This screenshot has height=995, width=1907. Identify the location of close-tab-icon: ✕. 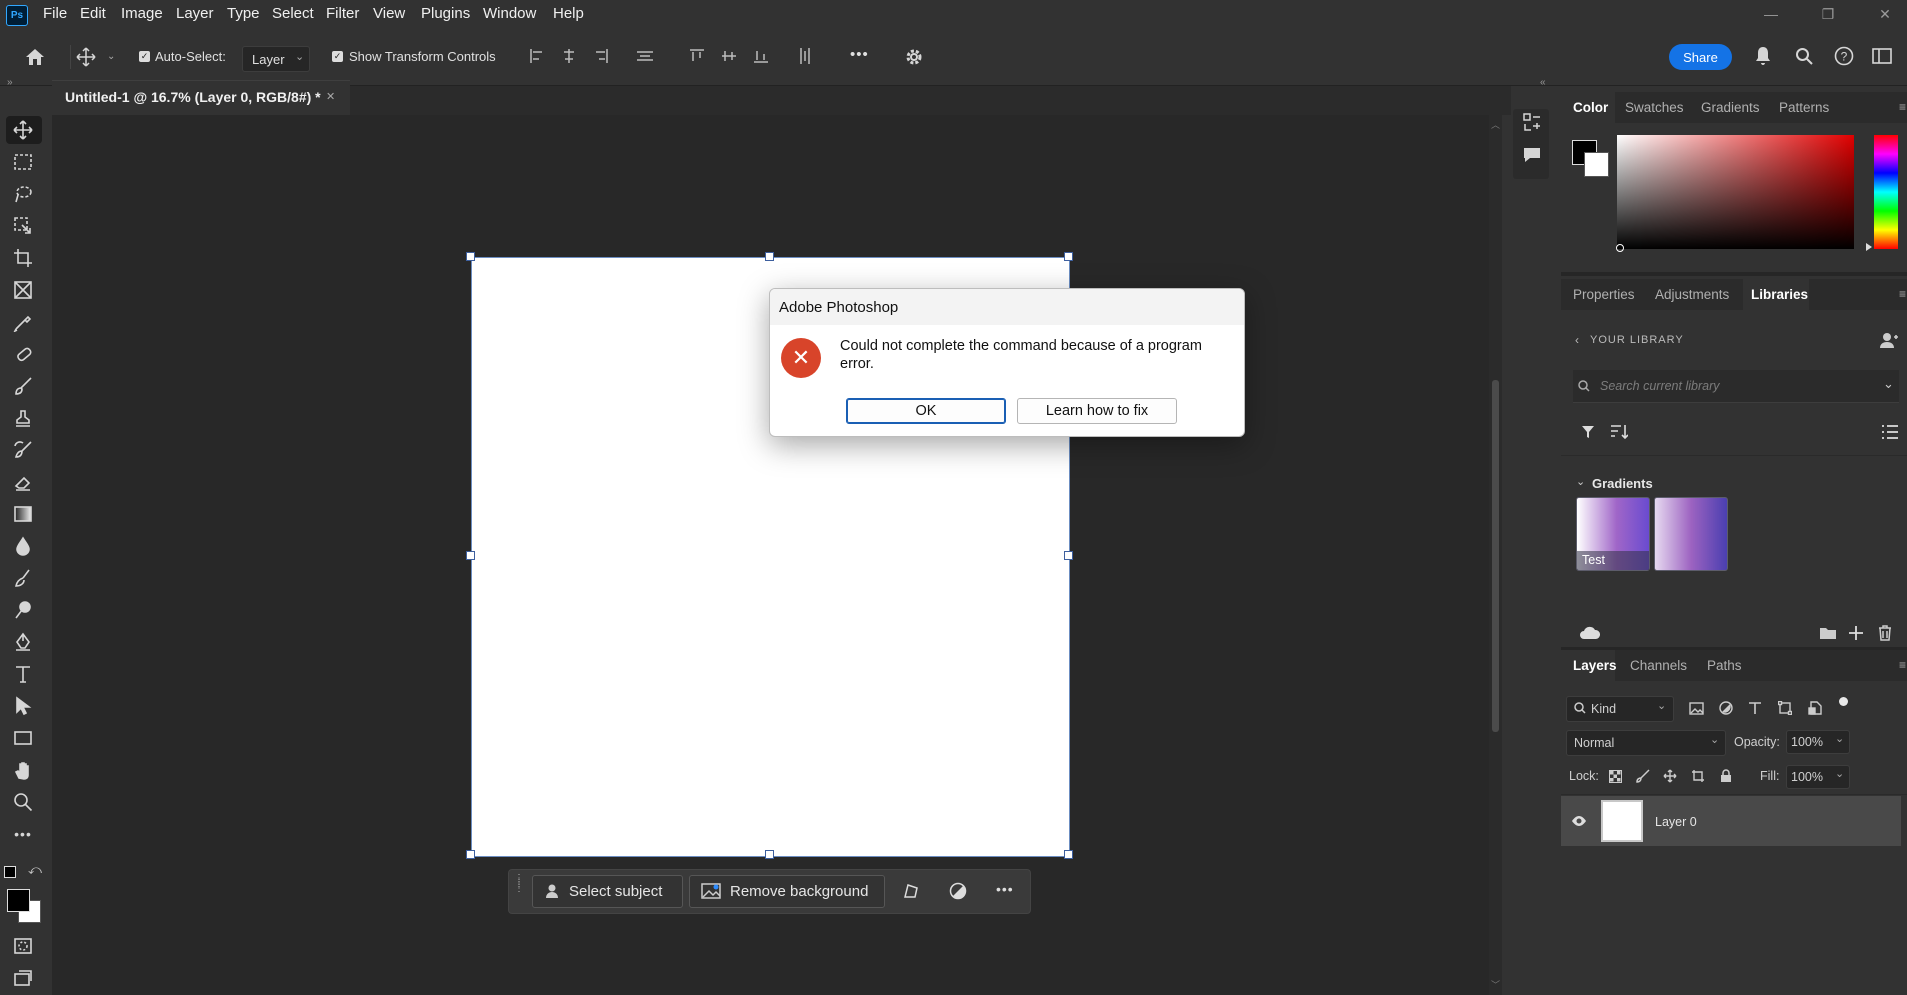
(330, 96).